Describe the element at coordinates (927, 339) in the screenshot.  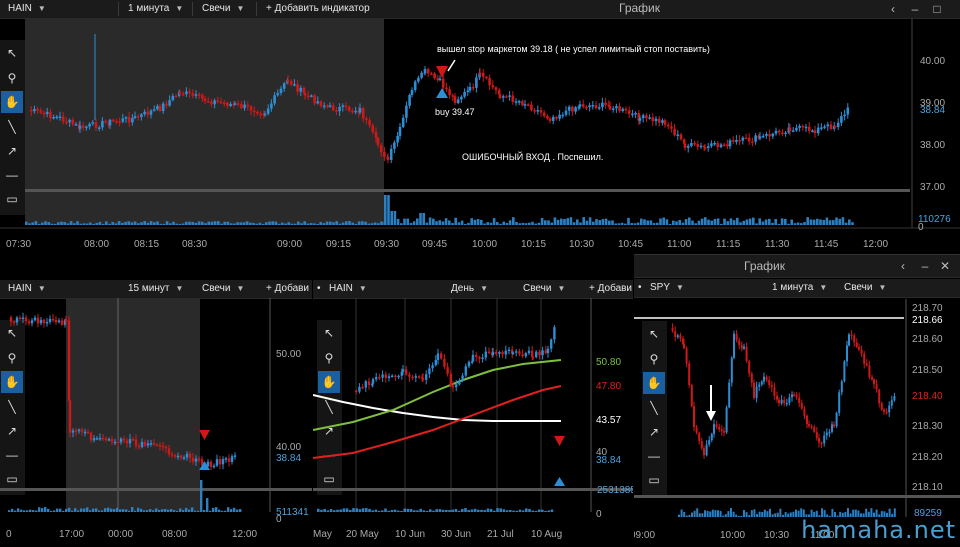
I see `price-tick: 218.60` at that location.